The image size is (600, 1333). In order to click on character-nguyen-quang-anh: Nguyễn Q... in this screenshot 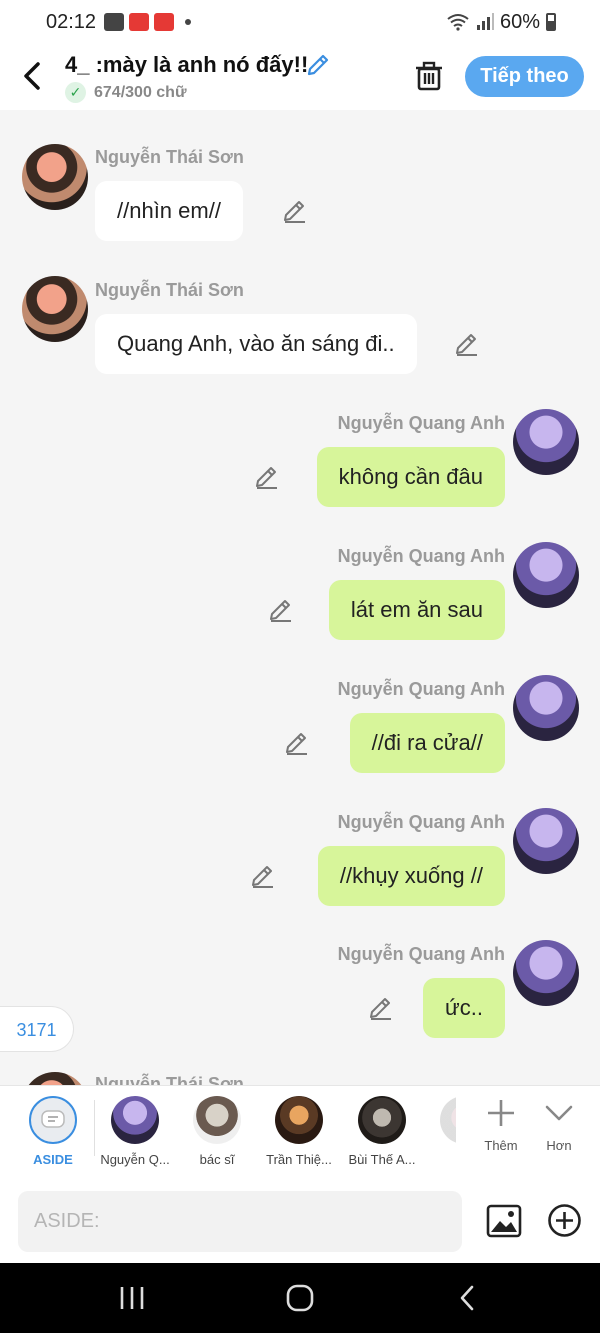, I will do `click(135, 1131)`.